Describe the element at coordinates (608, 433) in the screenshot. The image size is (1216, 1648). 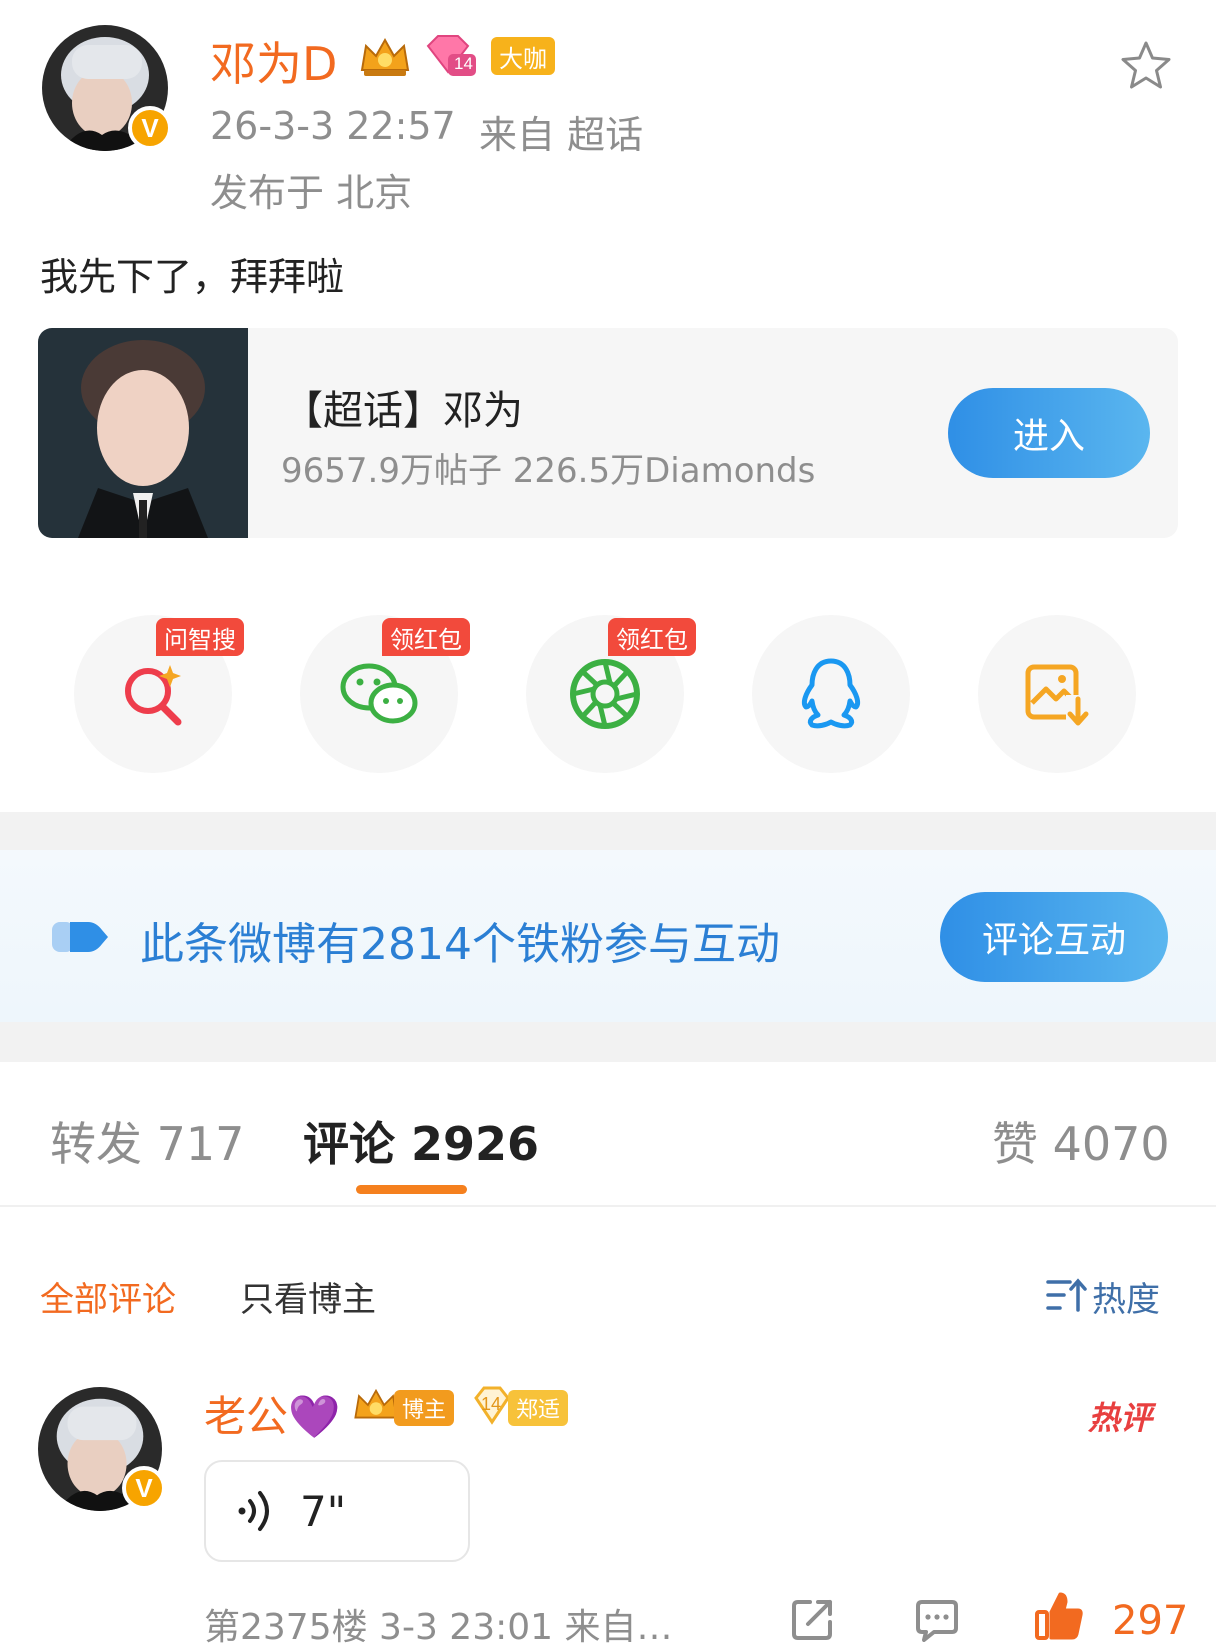
I see `super-topic-card: 【超话】邓为 9657.9万帖子 226.5万Diamonds 进入` at that location.